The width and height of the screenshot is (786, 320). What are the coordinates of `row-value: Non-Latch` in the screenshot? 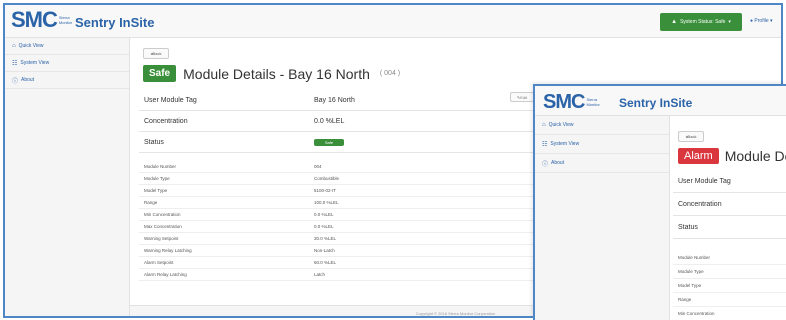 It's located at (324, 250).